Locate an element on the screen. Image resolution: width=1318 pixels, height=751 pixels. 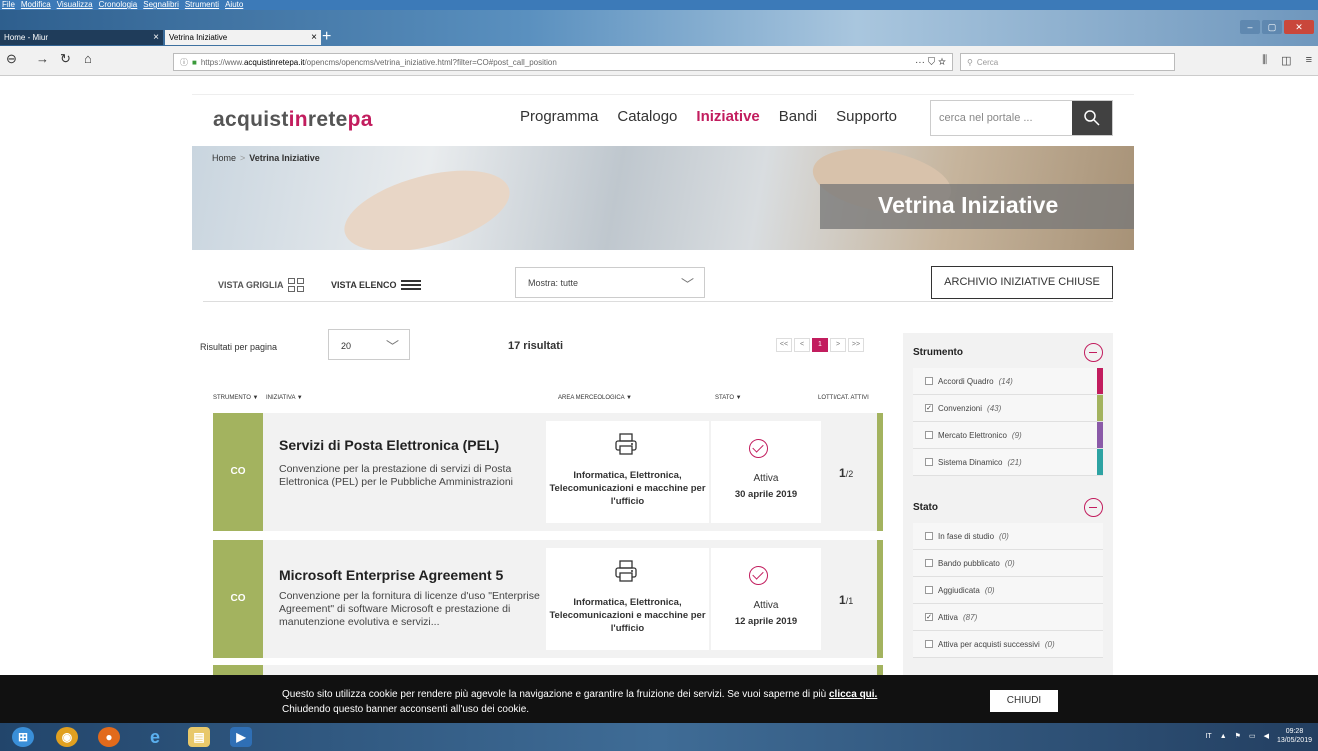
header-iniziativa: INIZIATIVA ▼ is located at coordinates (284, 398).